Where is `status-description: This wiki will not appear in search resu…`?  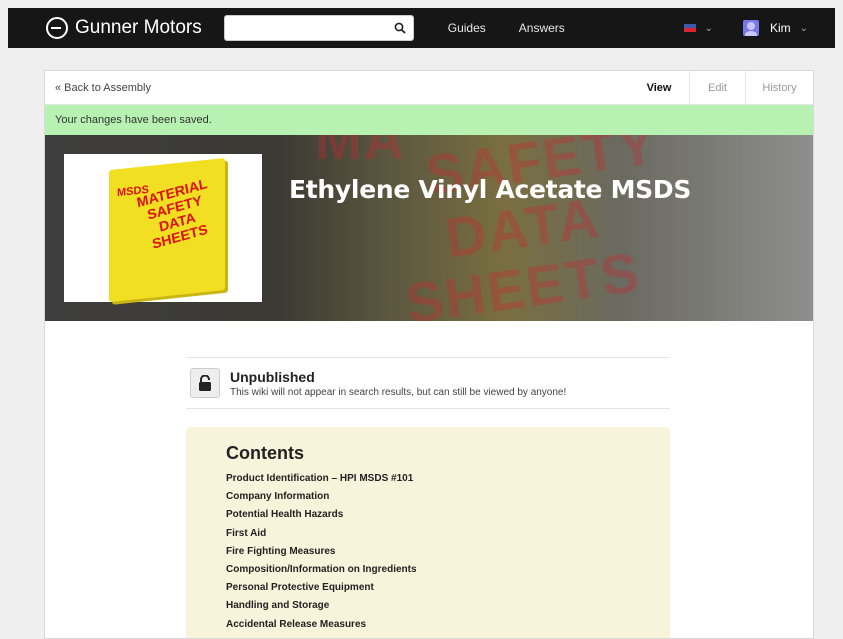
status-description: This wiki will not appear in search resu… is located at coordinates (398, 392).